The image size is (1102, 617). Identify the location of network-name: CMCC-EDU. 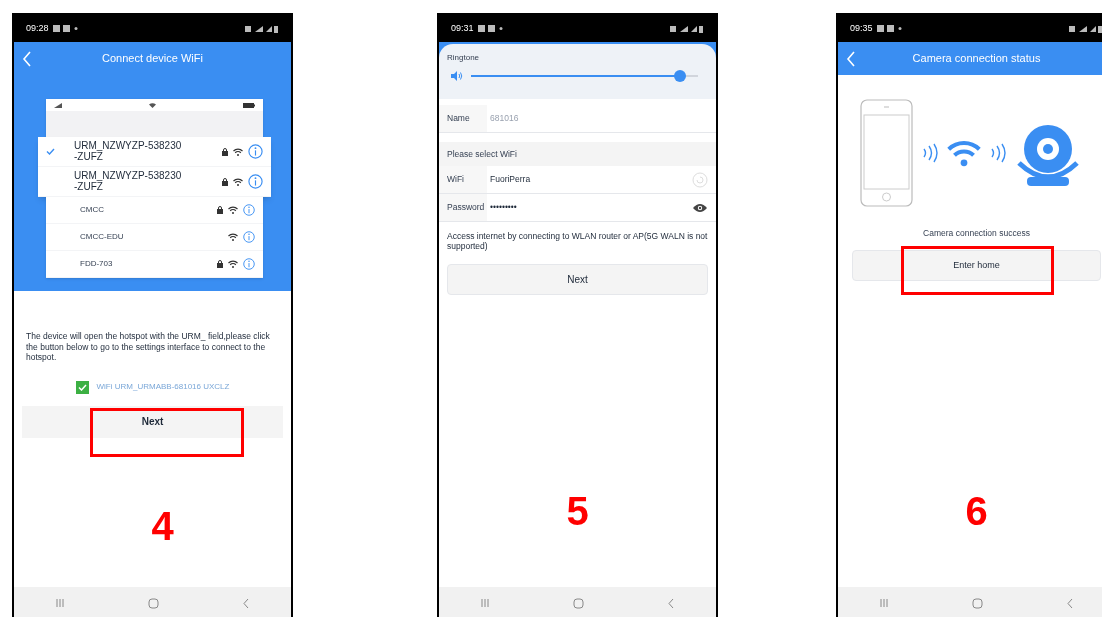
(102, 237).